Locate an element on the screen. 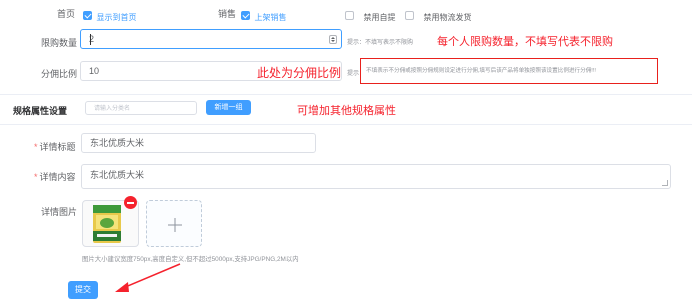 This screenshot has height=304, width=692. commission-value: 10 is located at coordinates (94, 71).